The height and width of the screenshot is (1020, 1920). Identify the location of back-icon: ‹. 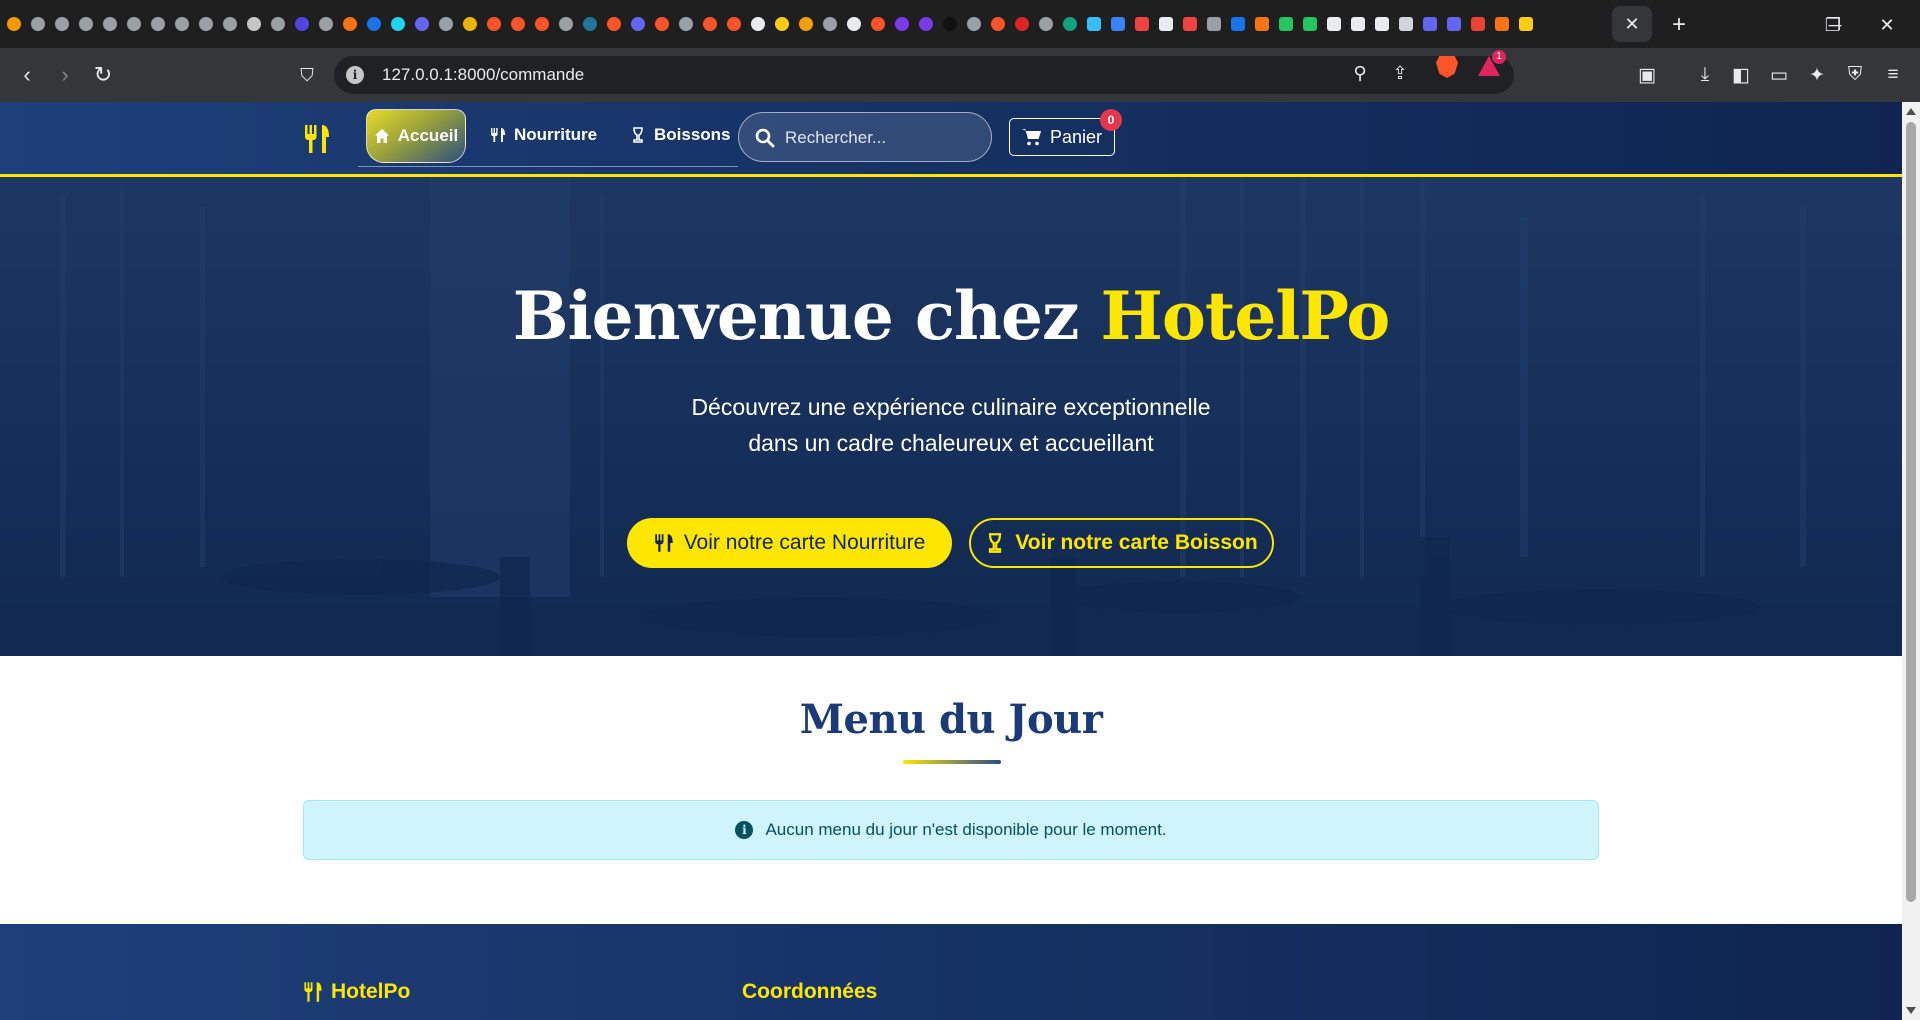
(27, 75).